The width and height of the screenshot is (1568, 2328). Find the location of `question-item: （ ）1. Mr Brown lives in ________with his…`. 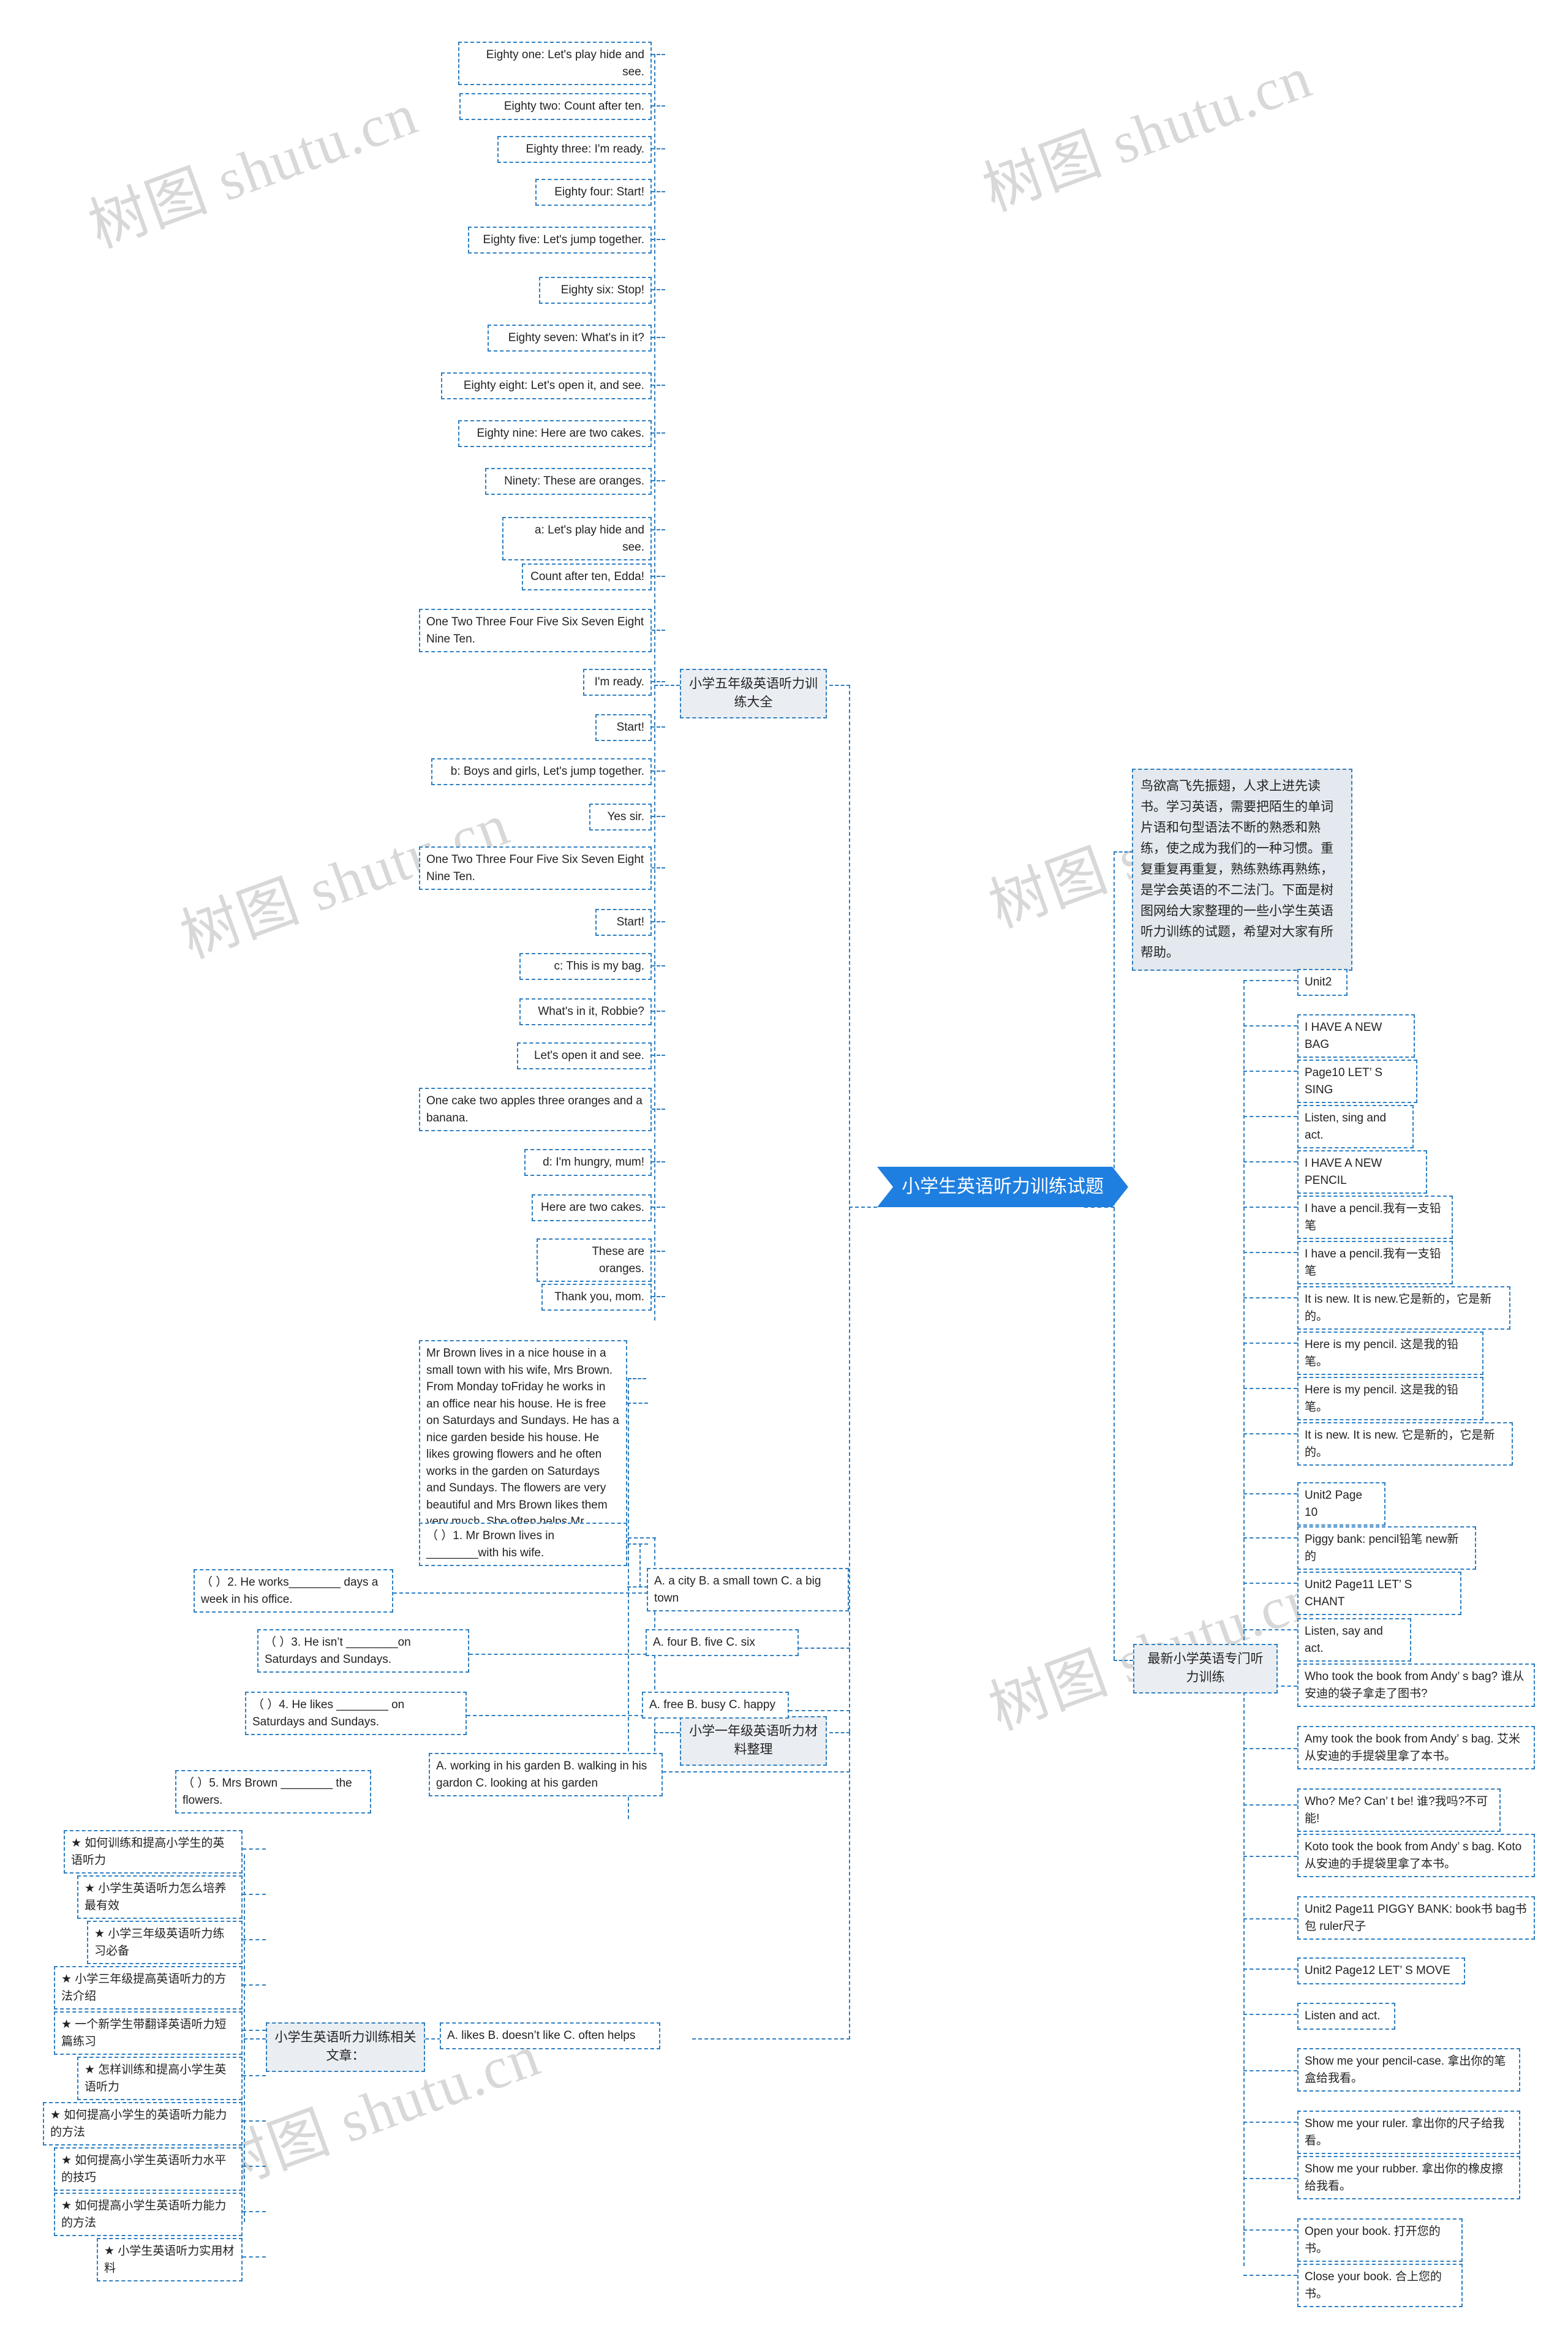

question-item: （ ）1. Mr Brown lives in ________with his… is located at coordinates (523, 1545).